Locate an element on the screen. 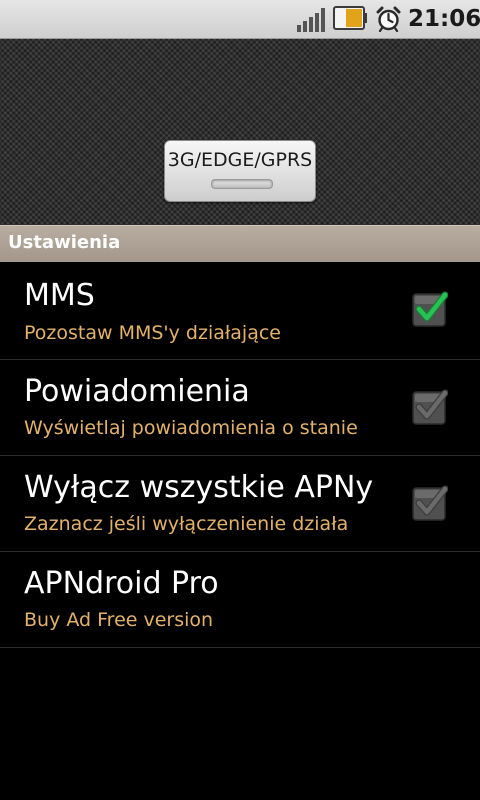 Image resolution: width=480 pixels, height=800 pixels. alarm-icon is located at coordinates (388, 19).